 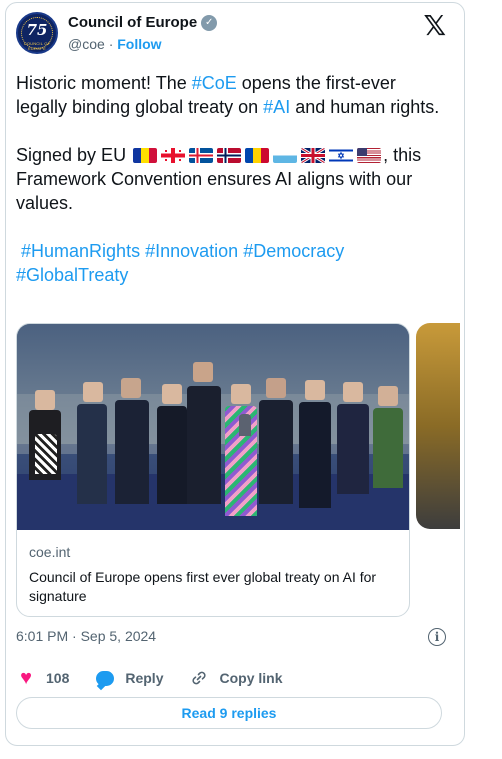 I want to click on text-segment: Historic moment! The, so click(x=104, y=83).